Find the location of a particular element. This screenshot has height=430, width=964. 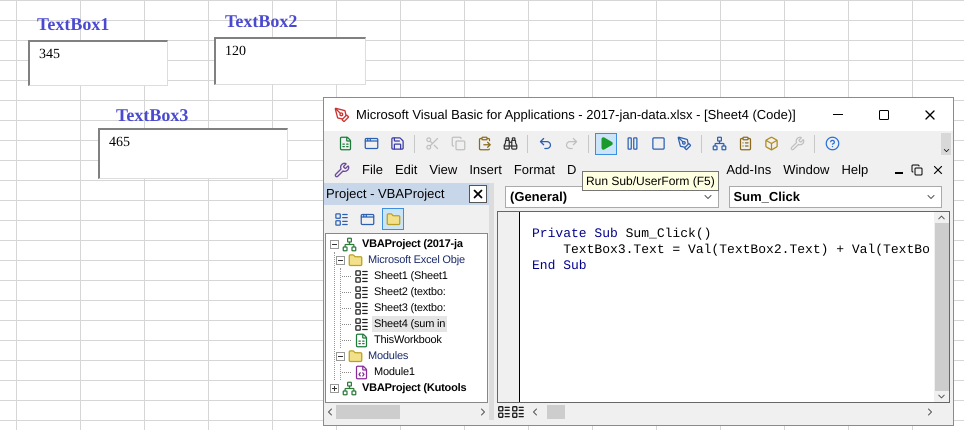

copy-icon is located at coordinates (458, 143).